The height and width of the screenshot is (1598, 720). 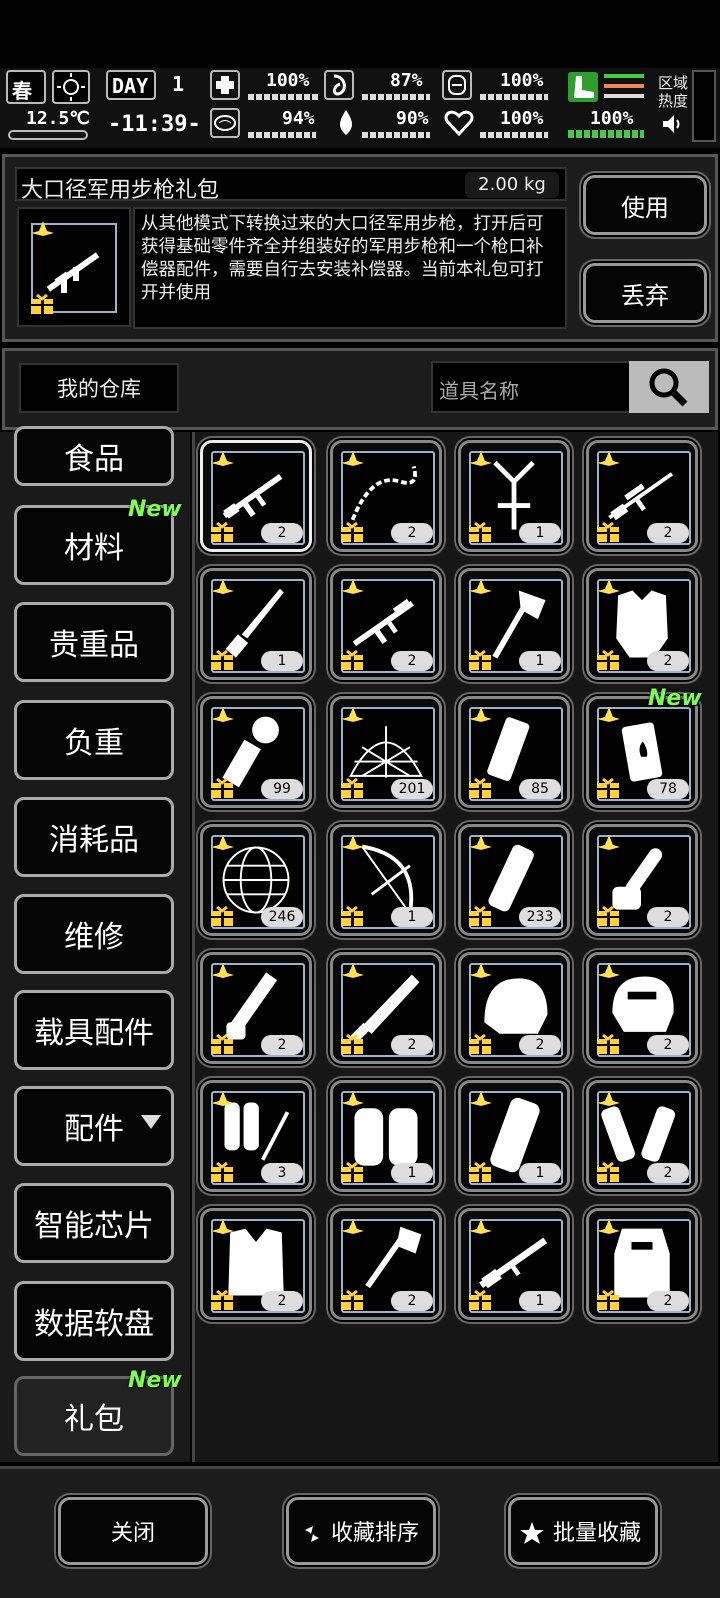 What do you see at coordinates (540, 917) in the screenshot?
I see `item-count: 233` at bounding box center [540, 917].